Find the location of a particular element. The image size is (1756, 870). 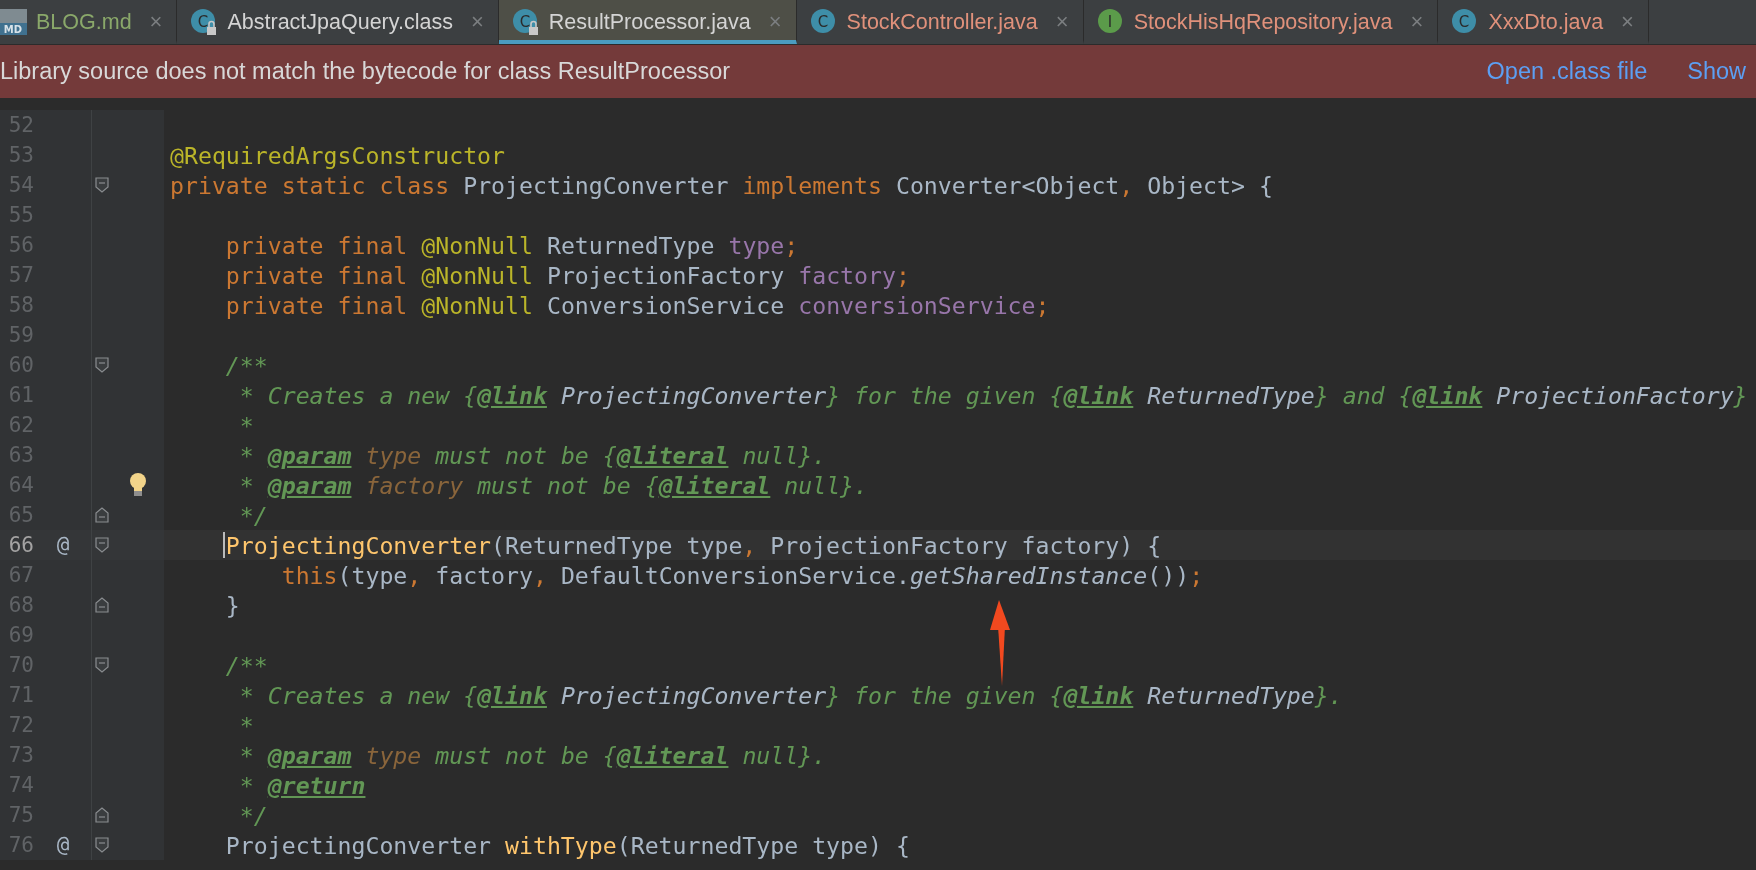

line-number: 66 is located at coordinates (20, 545).